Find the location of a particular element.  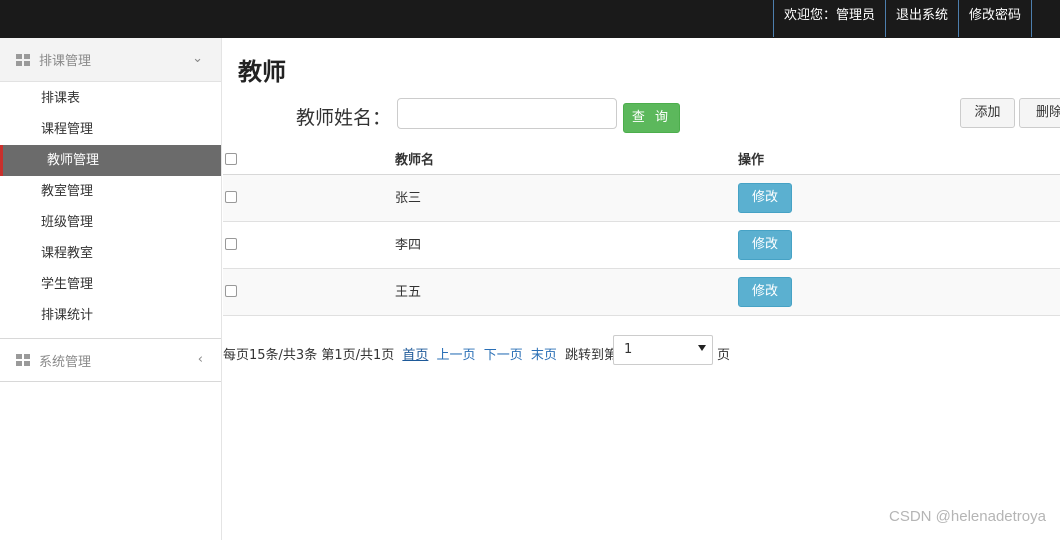

column-header-teacher-name: 教师名 is located at coordinates (415, 160).